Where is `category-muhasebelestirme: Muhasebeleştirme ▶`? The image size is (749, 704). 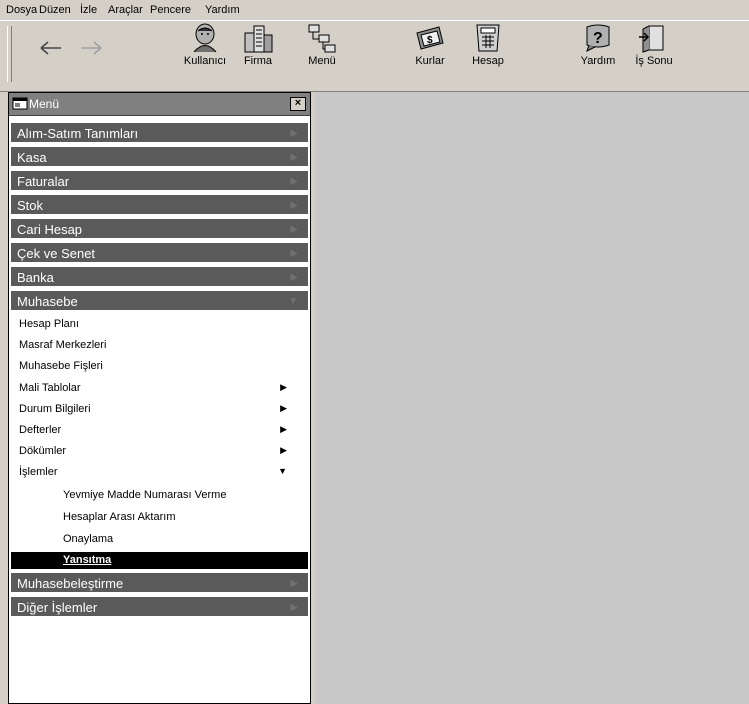 category-muhasebelestirme: Muhasebeleştirme ▶ is located at coordinates (159, 583).